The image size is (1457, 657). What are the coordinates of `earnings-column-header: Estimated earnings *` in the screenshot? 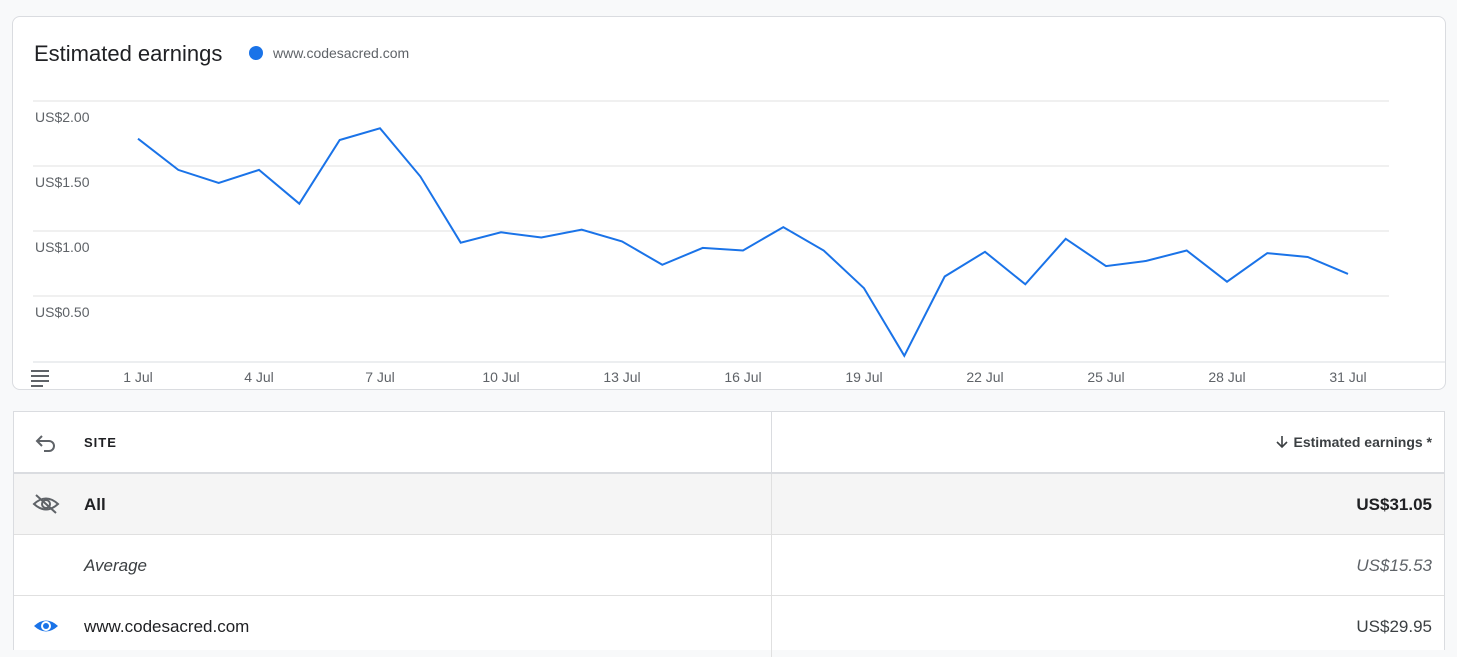 It's located at (1354, 442).